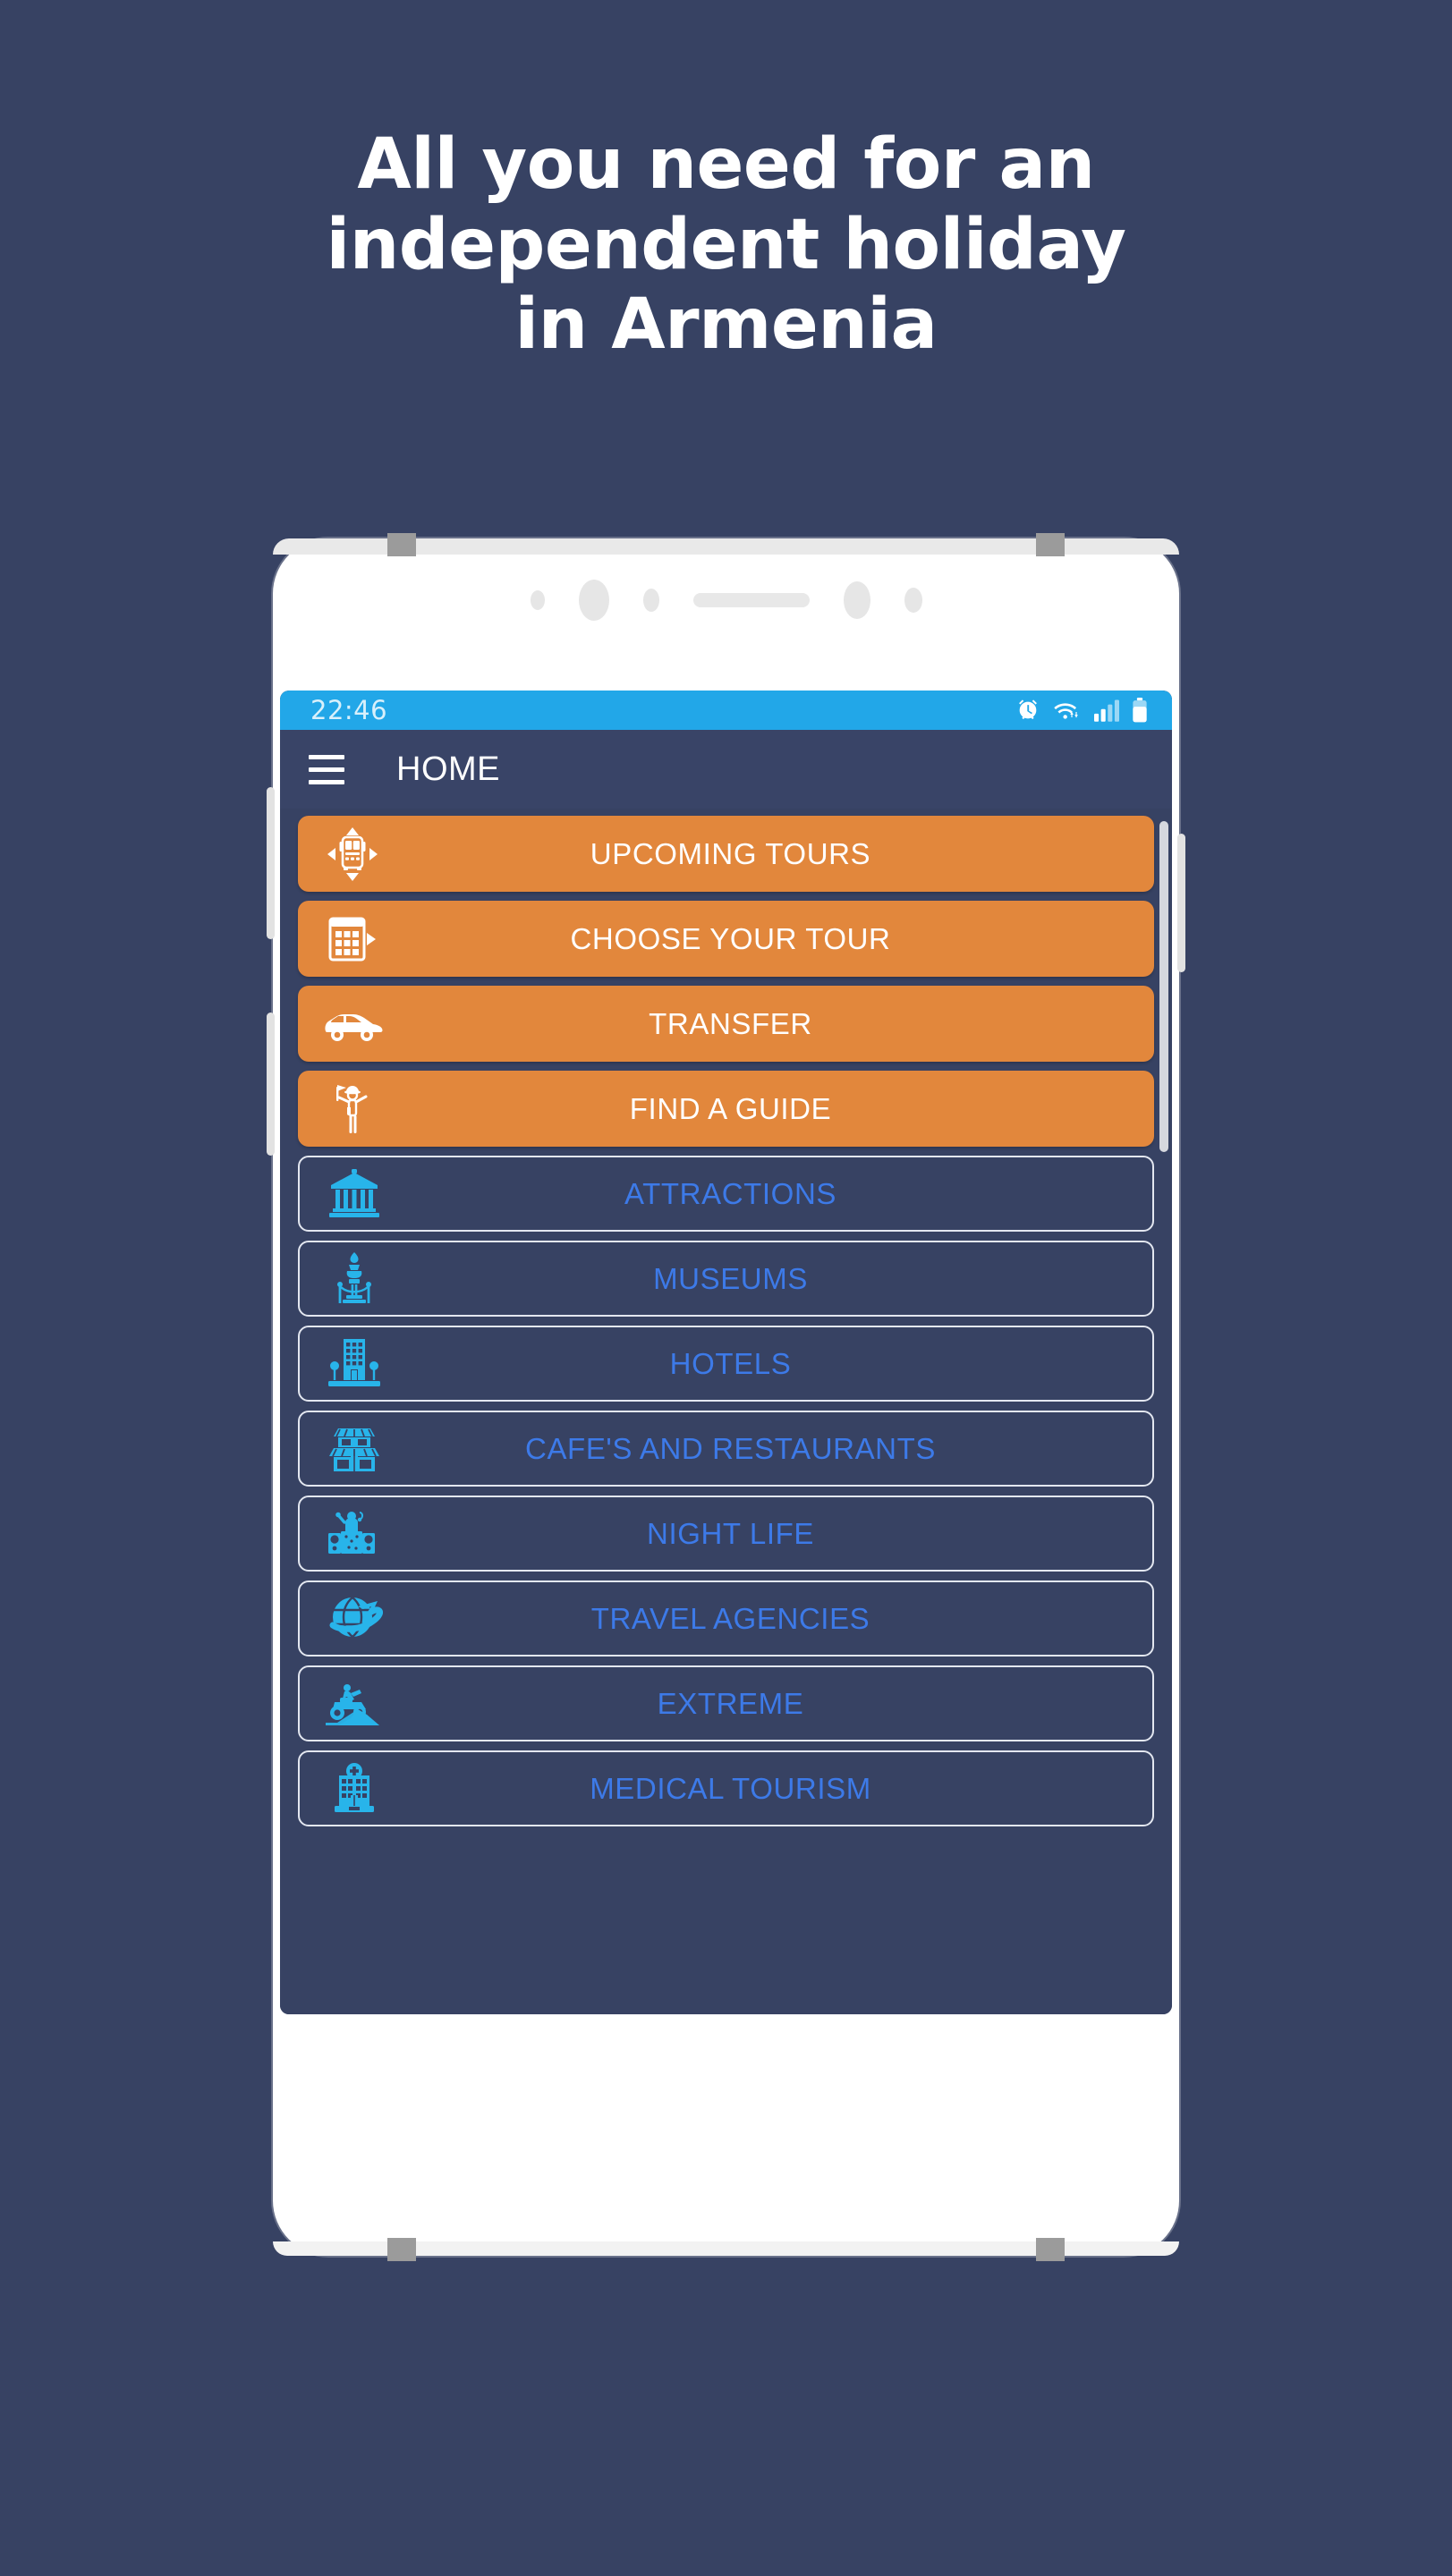  What do you see at coordinates (730, 1618) in the screenshot?
I see `menu-item-label: TRAVEL AGENCIES` at bounding box center [730, 1618].